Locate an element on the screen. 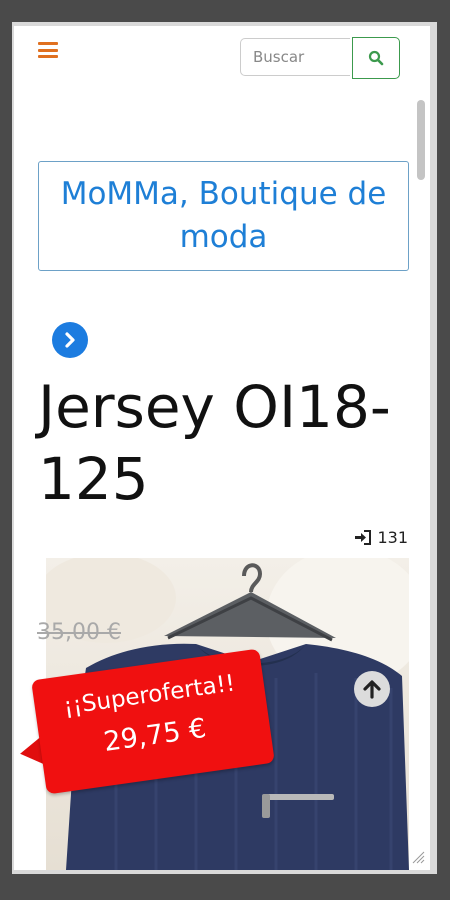 The image size is (450, 900). search-icon is located at coordinates (376, 58).